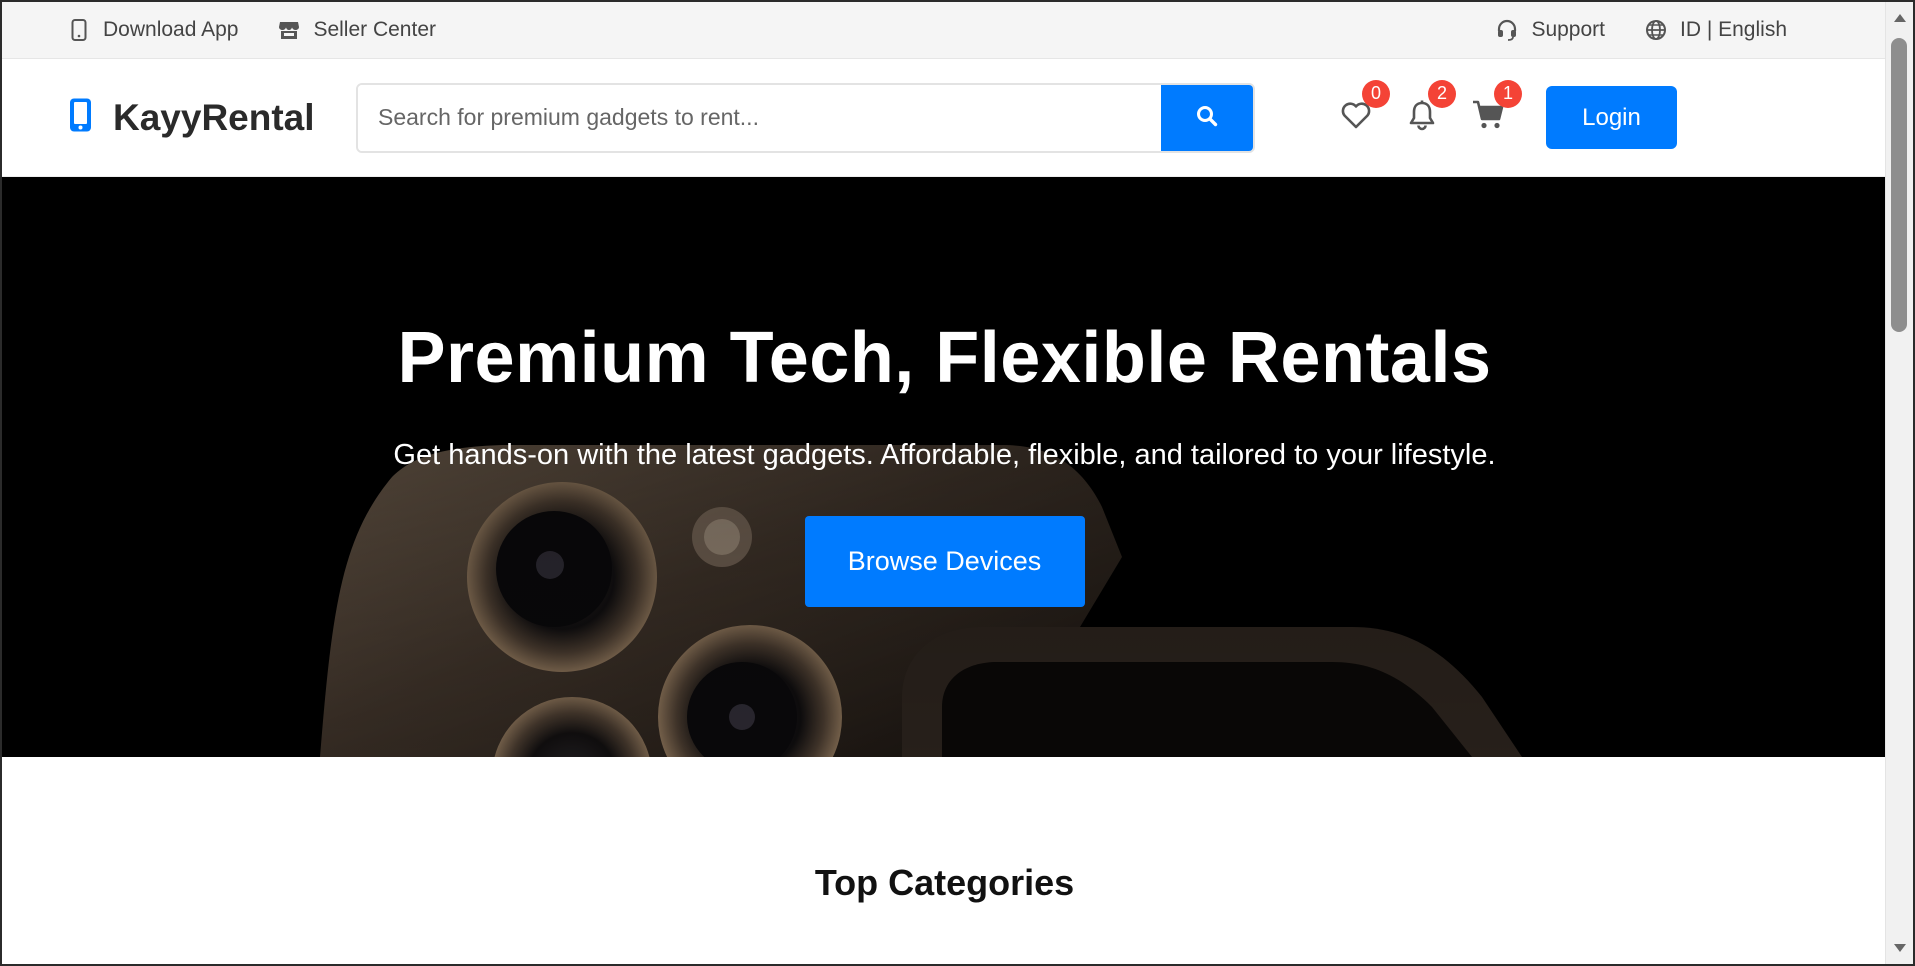 This screenshot has height=966, width=1915. Describe the element at coordinates (759, 117) in the screenshot. I see `search-input` at that location.